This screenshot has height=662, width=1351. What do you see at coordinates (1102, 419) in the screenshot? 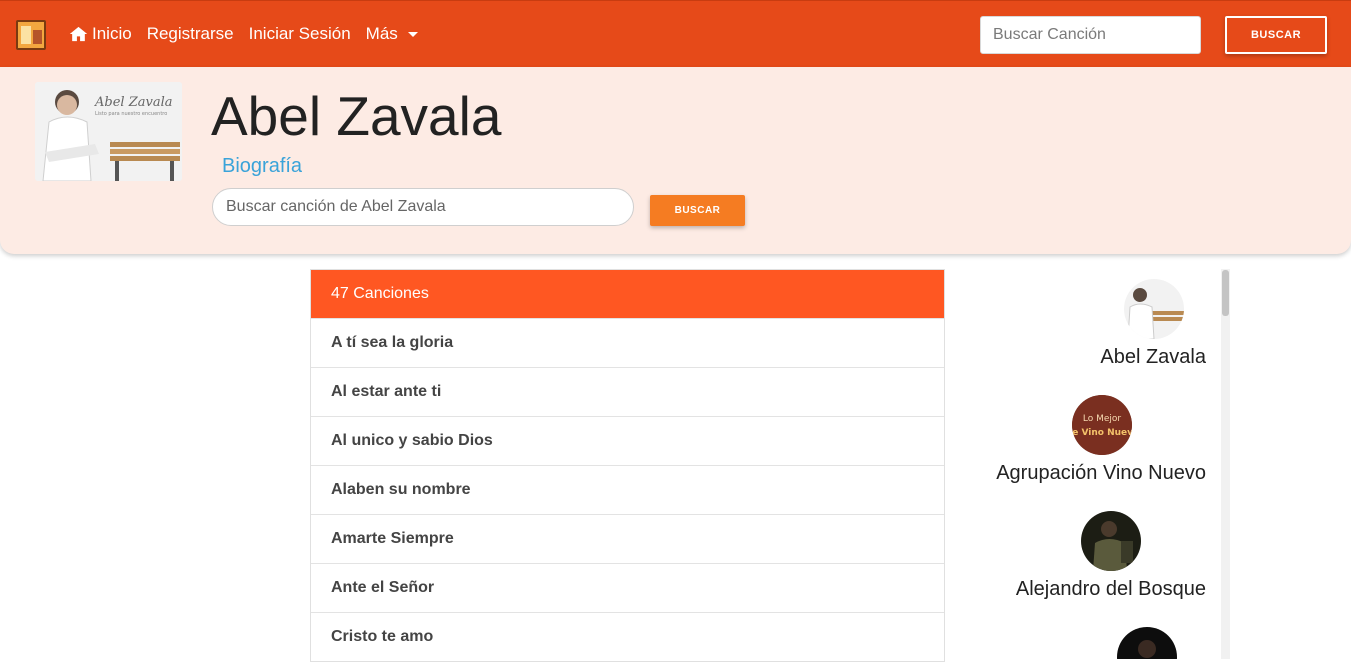
I see `svg-text: Lo Mejor` at bounding box center [1102, 419].